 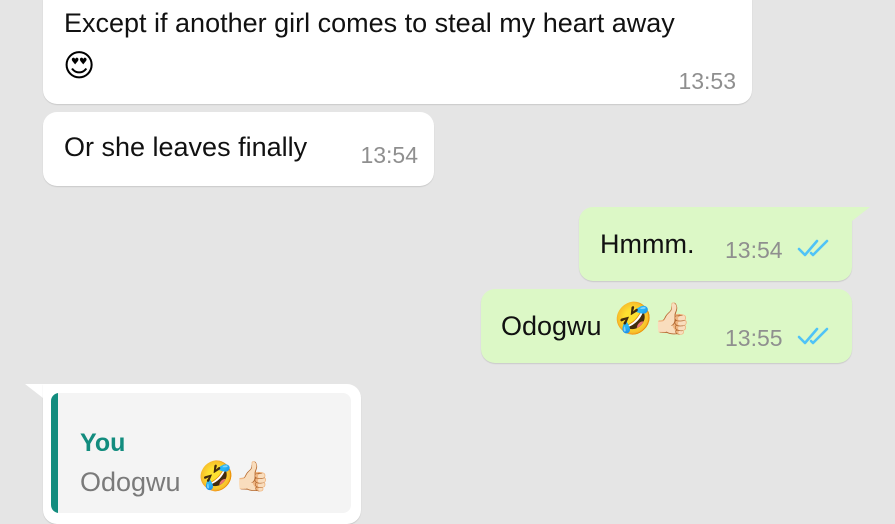 I want to click on message-bubble-incoming-reply: You Odogwu 🤣👍🏻, so click(x=202, y=454).